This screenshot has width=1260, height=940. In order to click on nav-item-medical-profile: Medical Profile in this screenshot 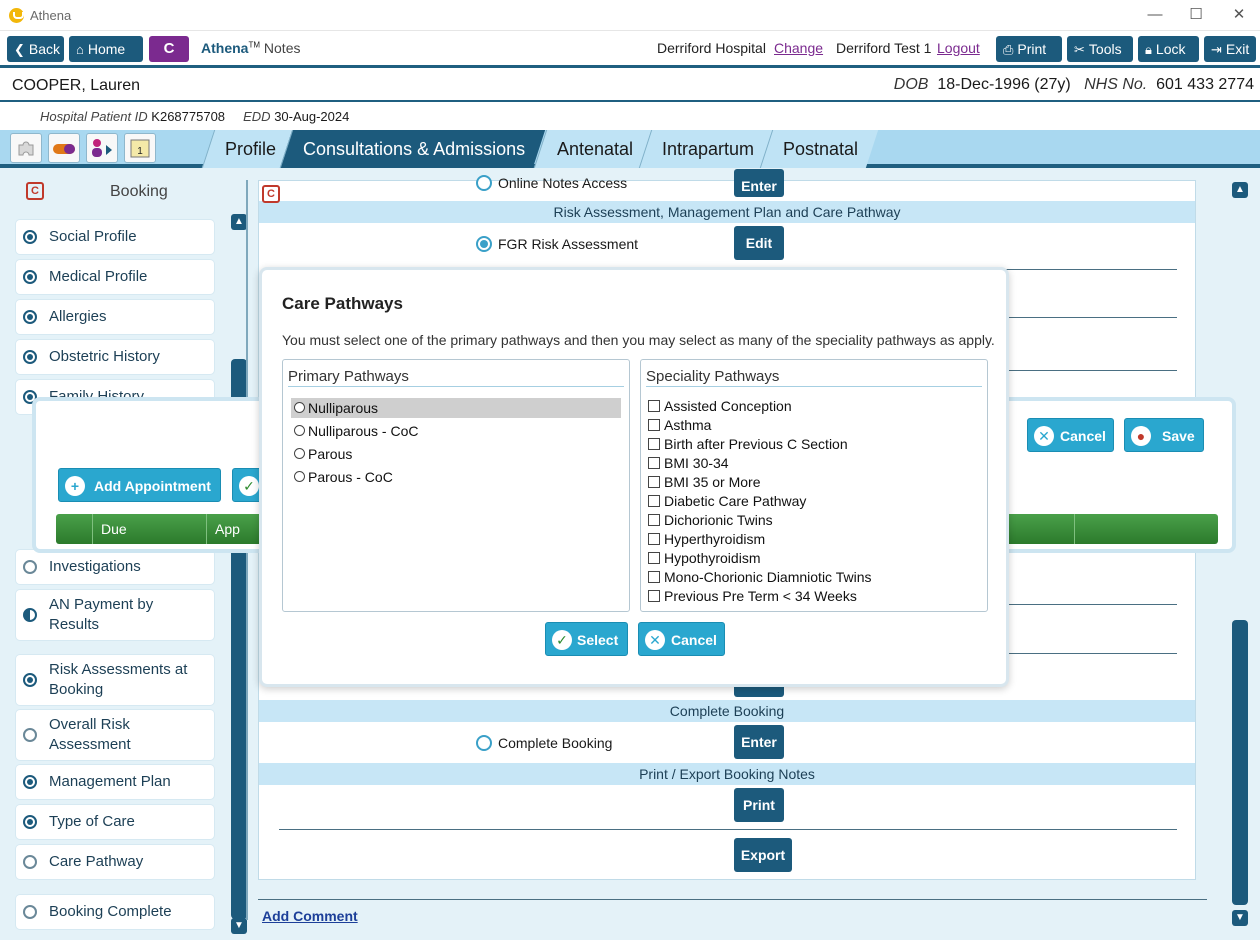, I will do `click(115, 277)`.